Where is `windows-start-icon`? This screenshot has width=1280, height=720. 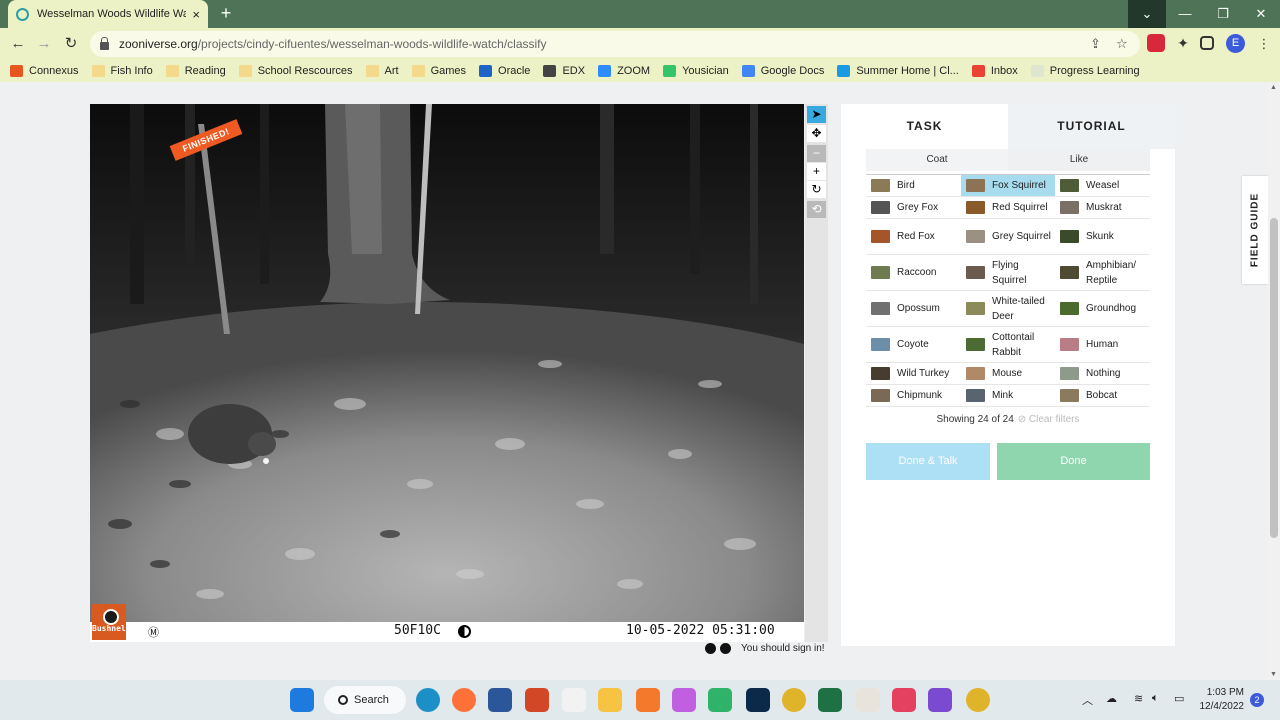
windows-start-icon is located at coordinates (302, 700).